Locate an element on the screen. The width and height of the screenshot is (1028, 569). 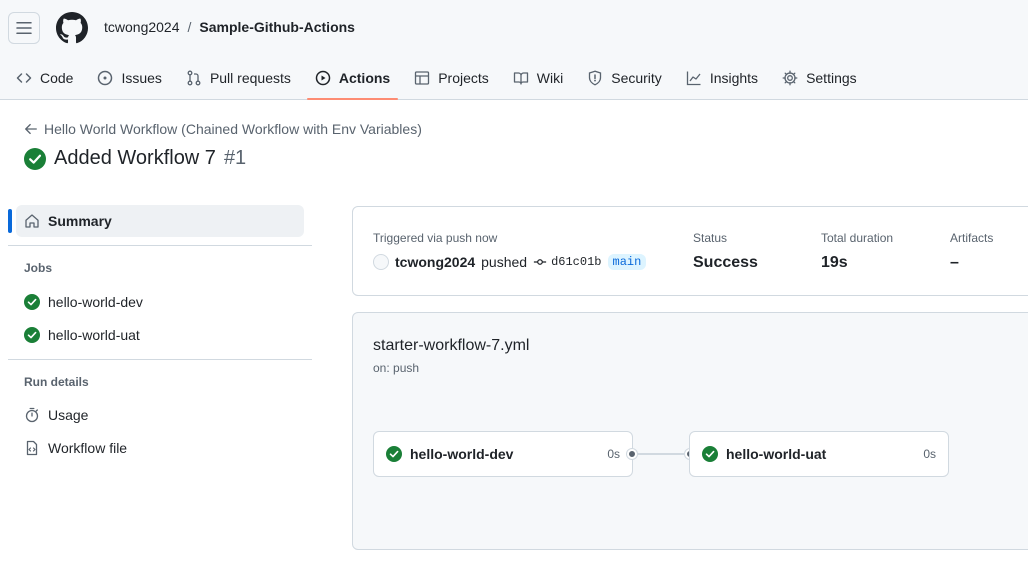
artifacts-value: – is located at coordinates (954, 262).